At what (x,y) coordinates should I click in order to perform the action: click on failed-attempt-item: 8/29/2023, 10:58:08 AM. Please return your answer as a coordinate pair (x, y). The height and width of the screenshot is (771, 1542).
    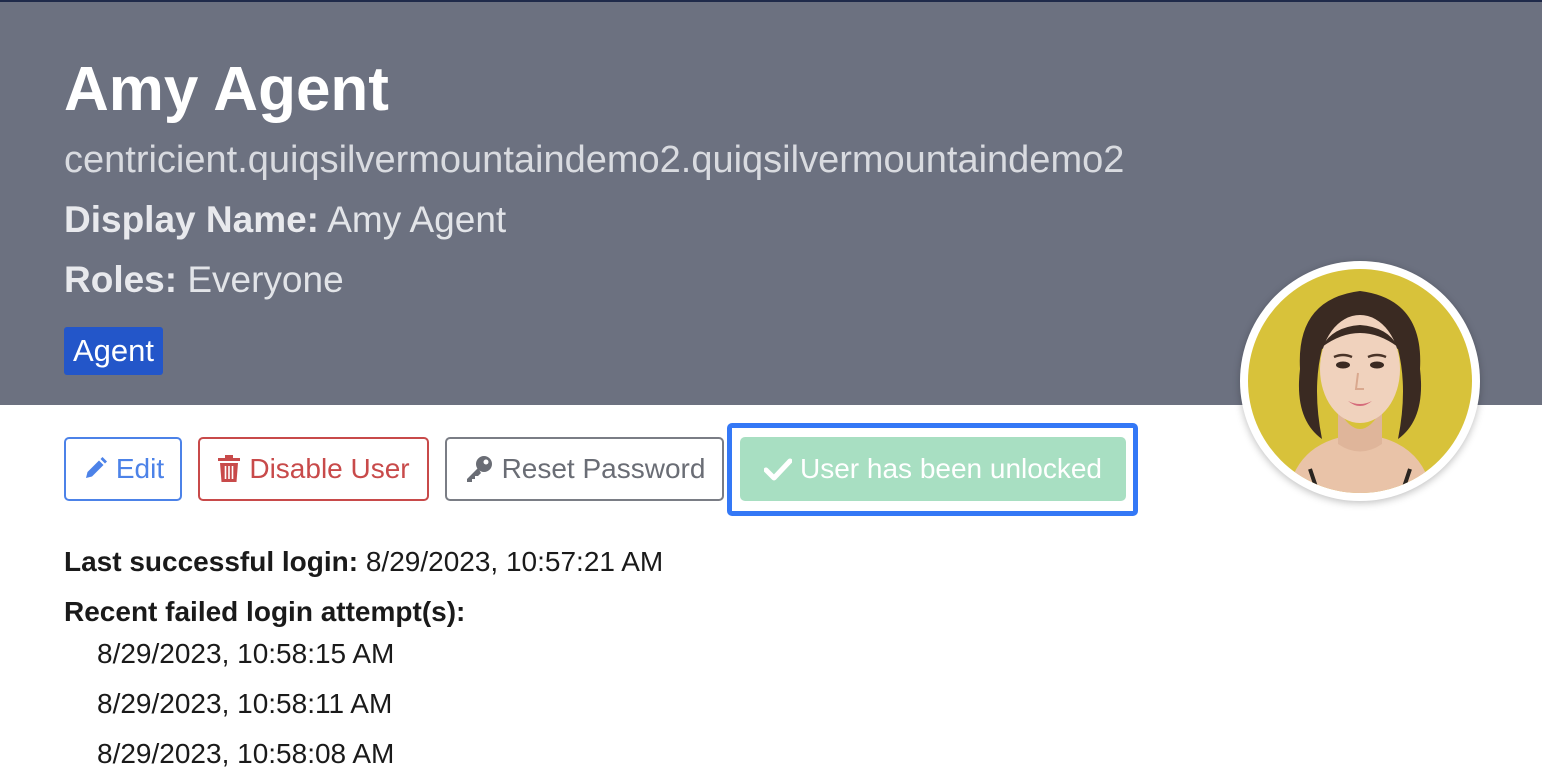
    Looking at the image, I should click on (246, 753).